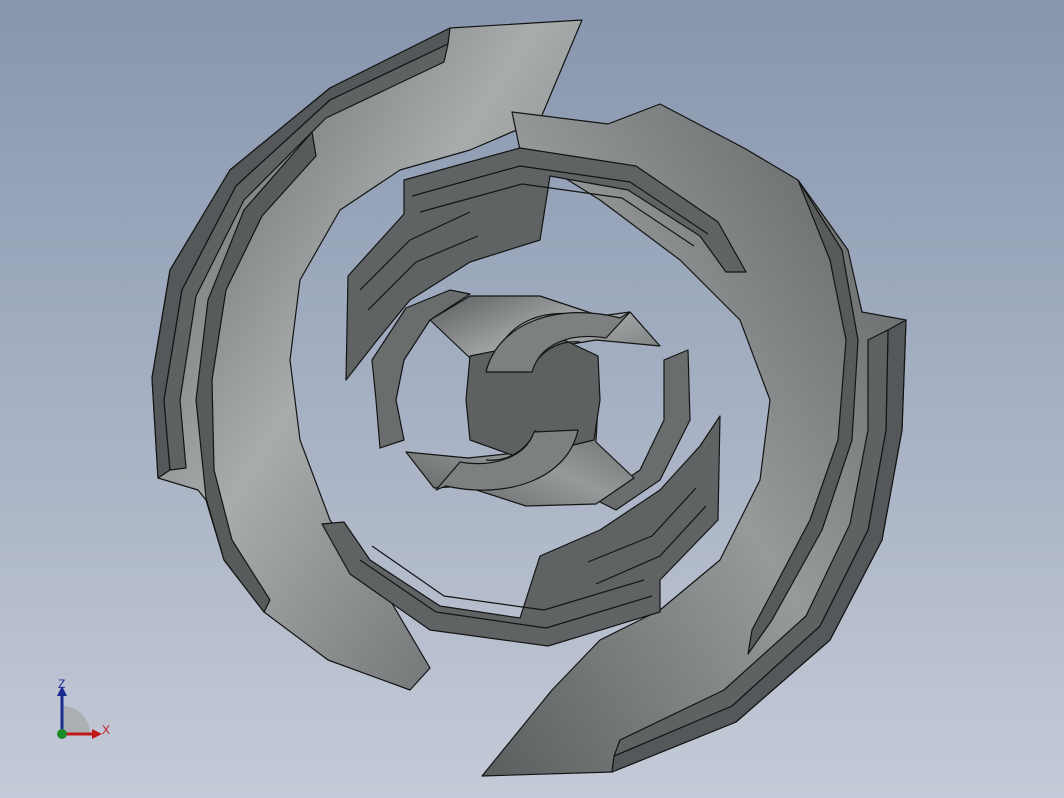  I want to click on z-axis-label: Z, so click(62, 684).